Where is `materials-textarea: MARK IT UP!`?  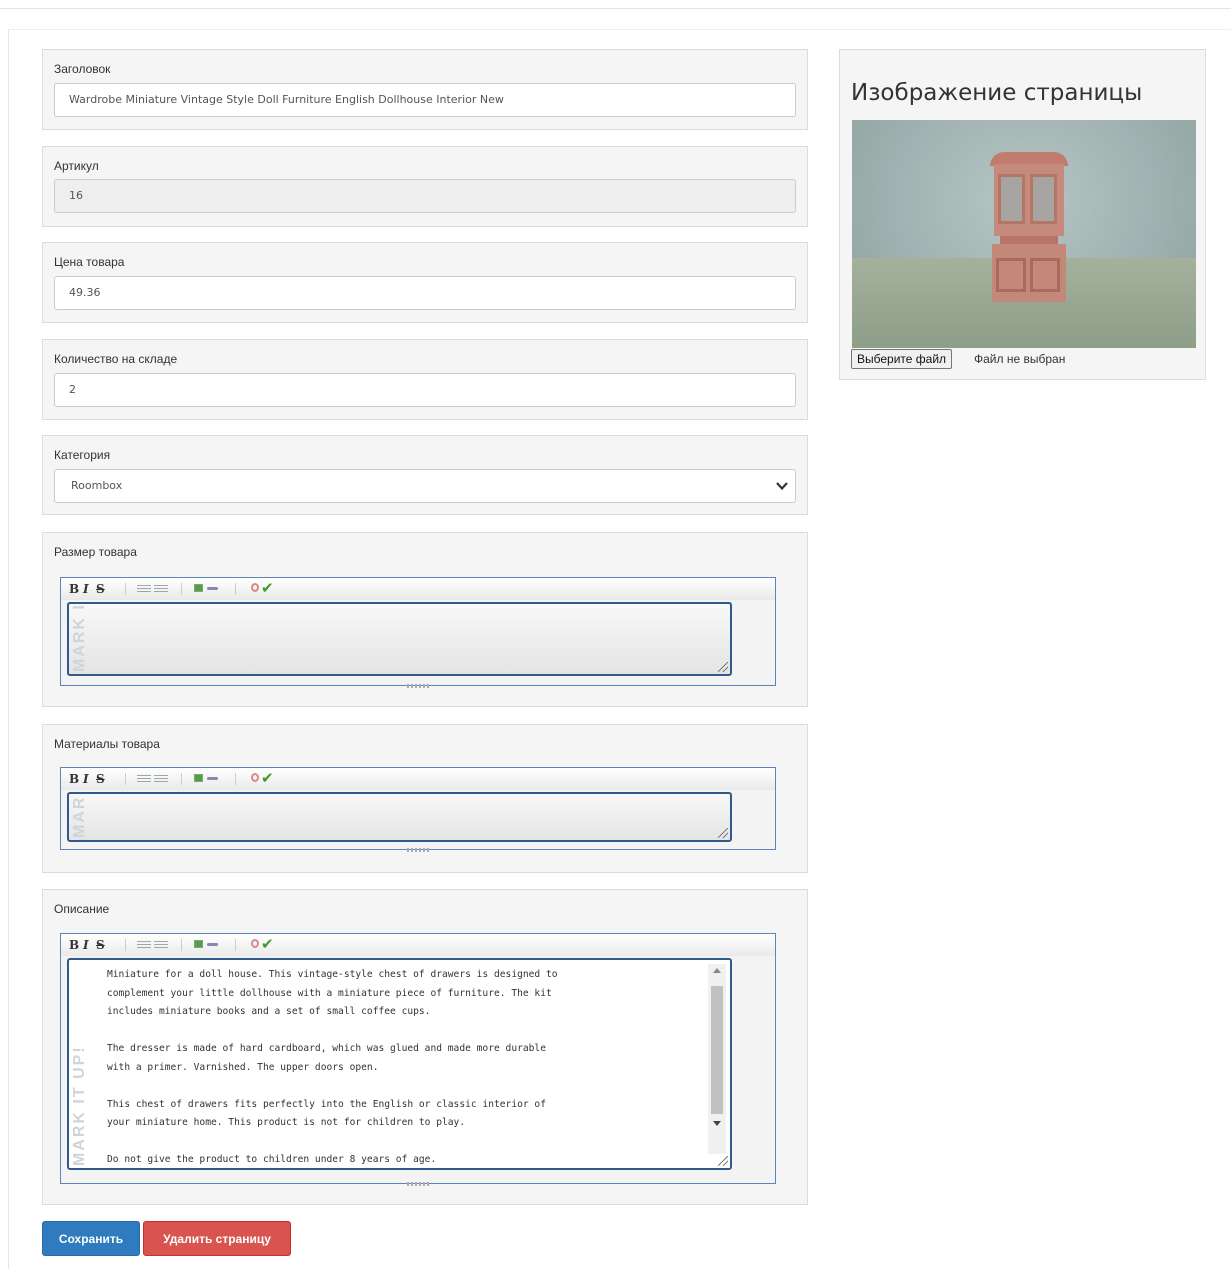
materials-textarea: MARK IT UP! is located at coordinates (399, 817).